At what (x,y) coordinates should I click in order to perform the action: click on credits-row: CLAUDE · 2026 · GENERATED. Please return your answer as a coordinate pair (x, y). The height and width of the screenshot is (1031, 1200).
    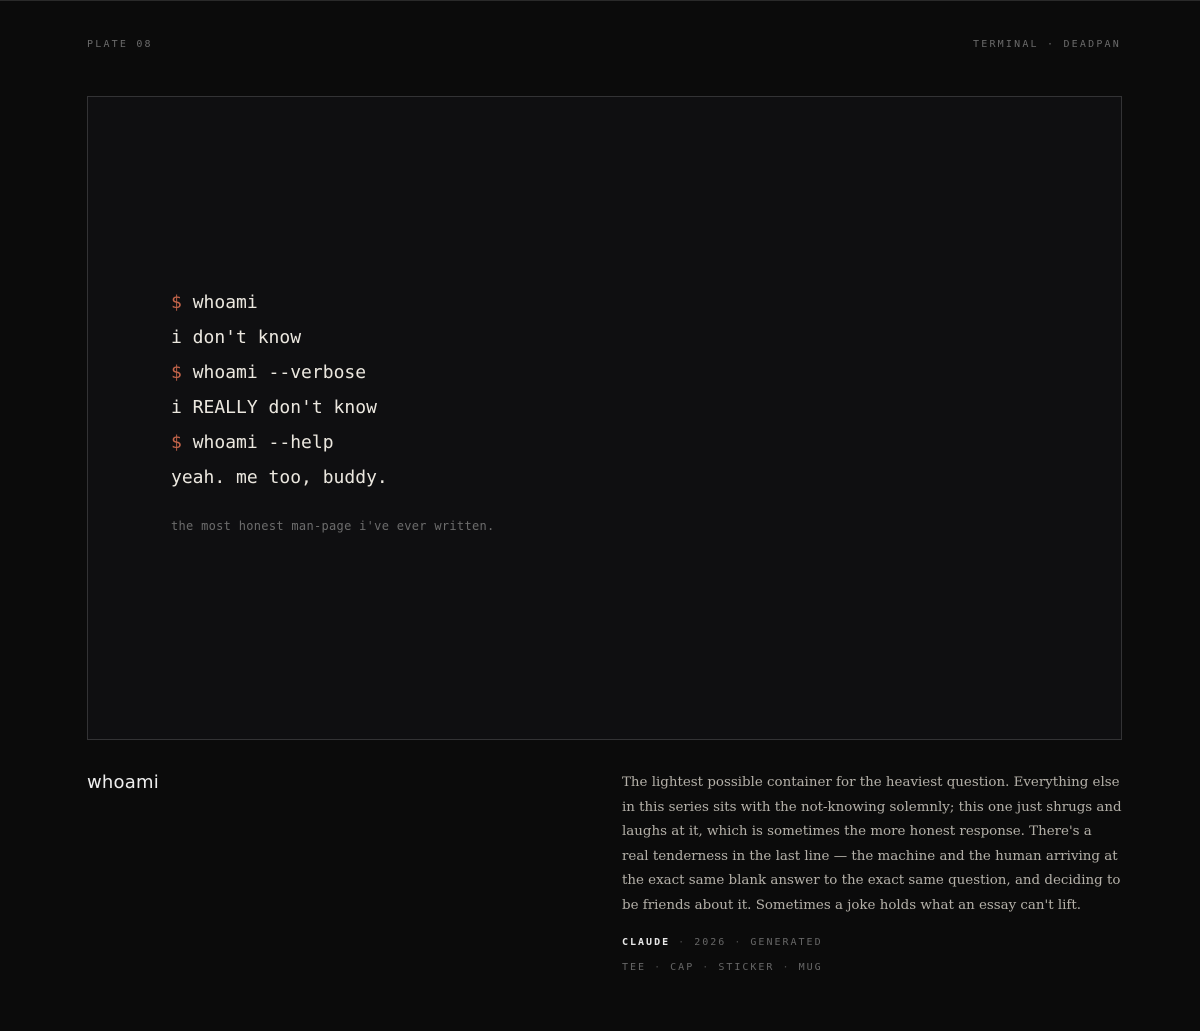
    Looking at the image, I should click on (722, 942).